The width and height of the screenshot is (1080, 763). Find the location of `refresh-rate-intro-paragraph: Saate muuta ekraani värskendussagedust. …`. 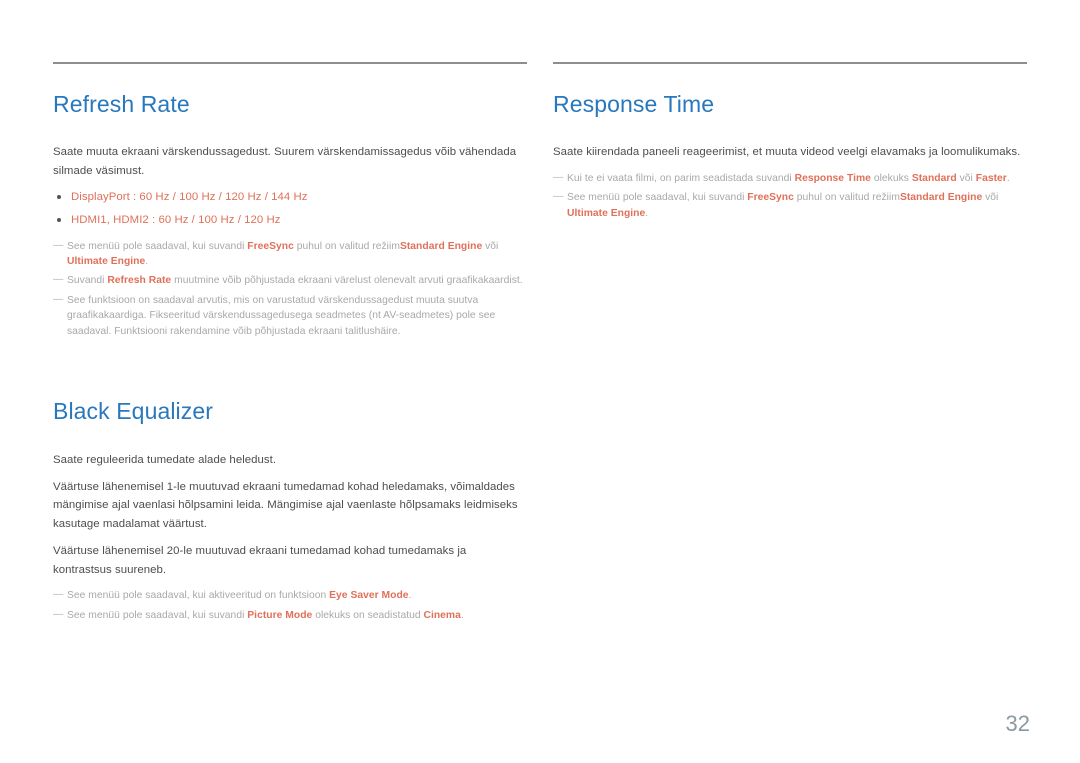

refresh-rate-intro-paragraph: Saate muuta ekraani värskendussagedust. … is located at coordinates (285, 161).